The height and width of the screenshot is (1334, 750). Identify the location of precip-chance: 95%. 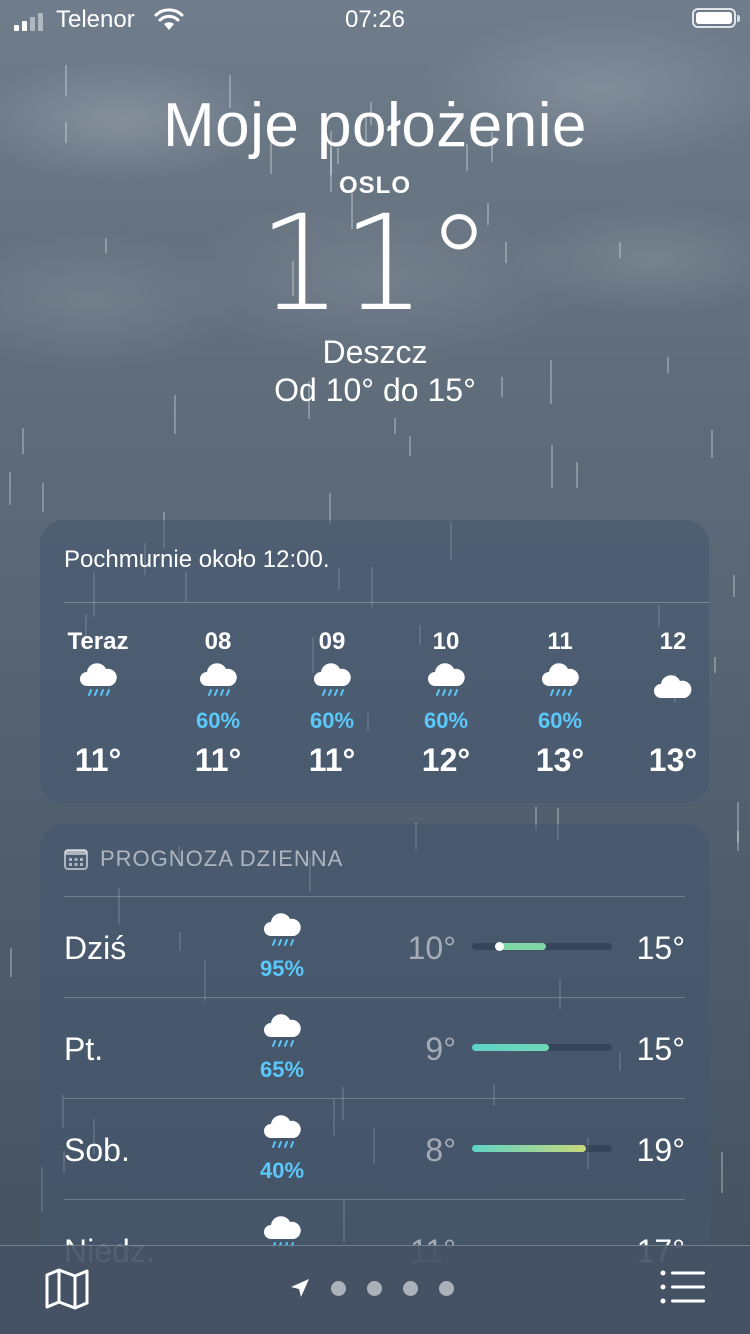
(282, 968).